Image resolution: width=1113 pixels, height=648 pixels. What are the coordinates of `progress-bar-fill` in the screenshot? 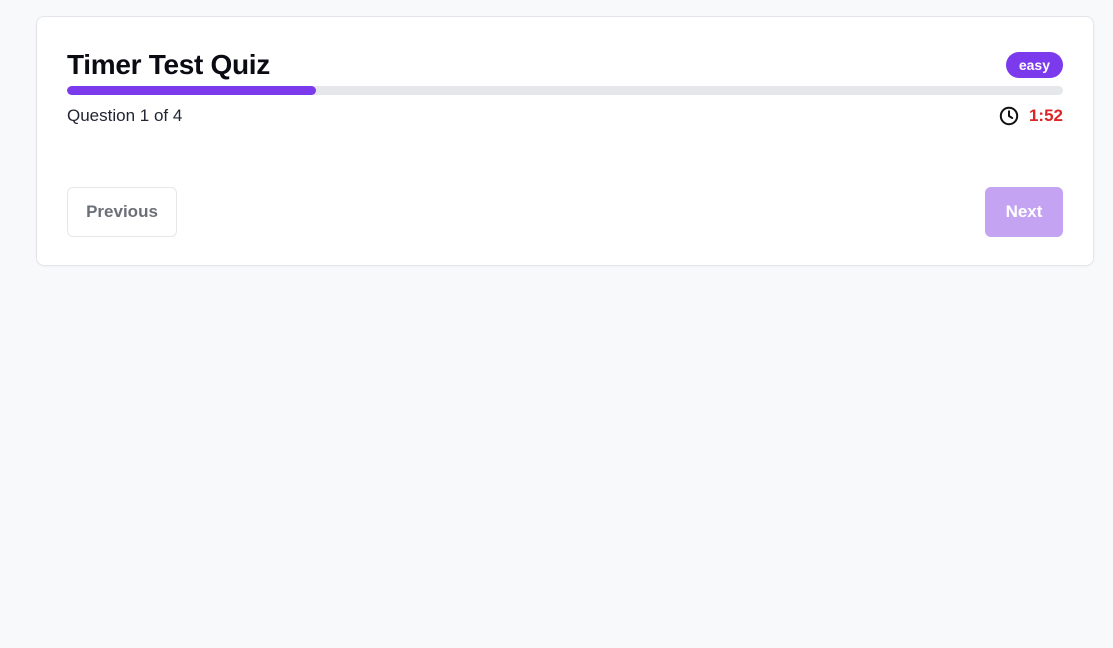 It's located at (191, 90).